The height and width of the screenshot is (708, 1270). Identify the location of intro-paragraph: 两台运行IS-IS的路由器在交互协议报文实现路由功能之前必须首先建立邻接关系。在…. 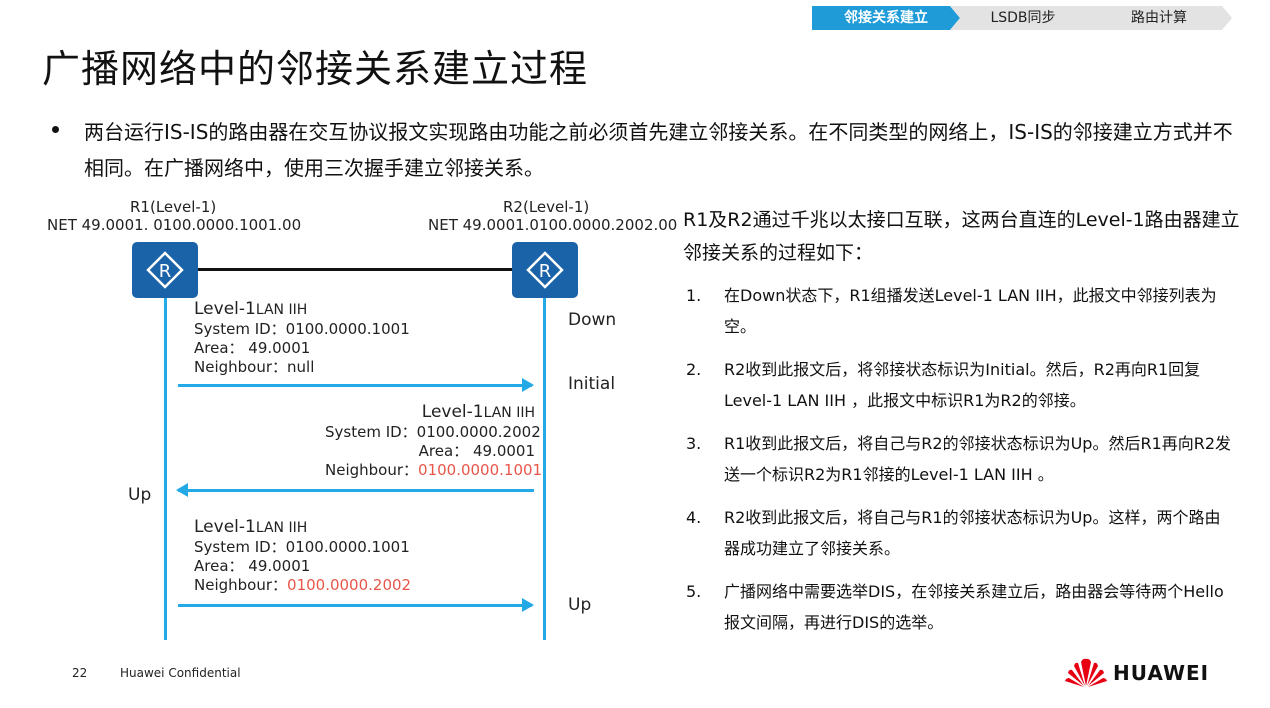
(658, 150).